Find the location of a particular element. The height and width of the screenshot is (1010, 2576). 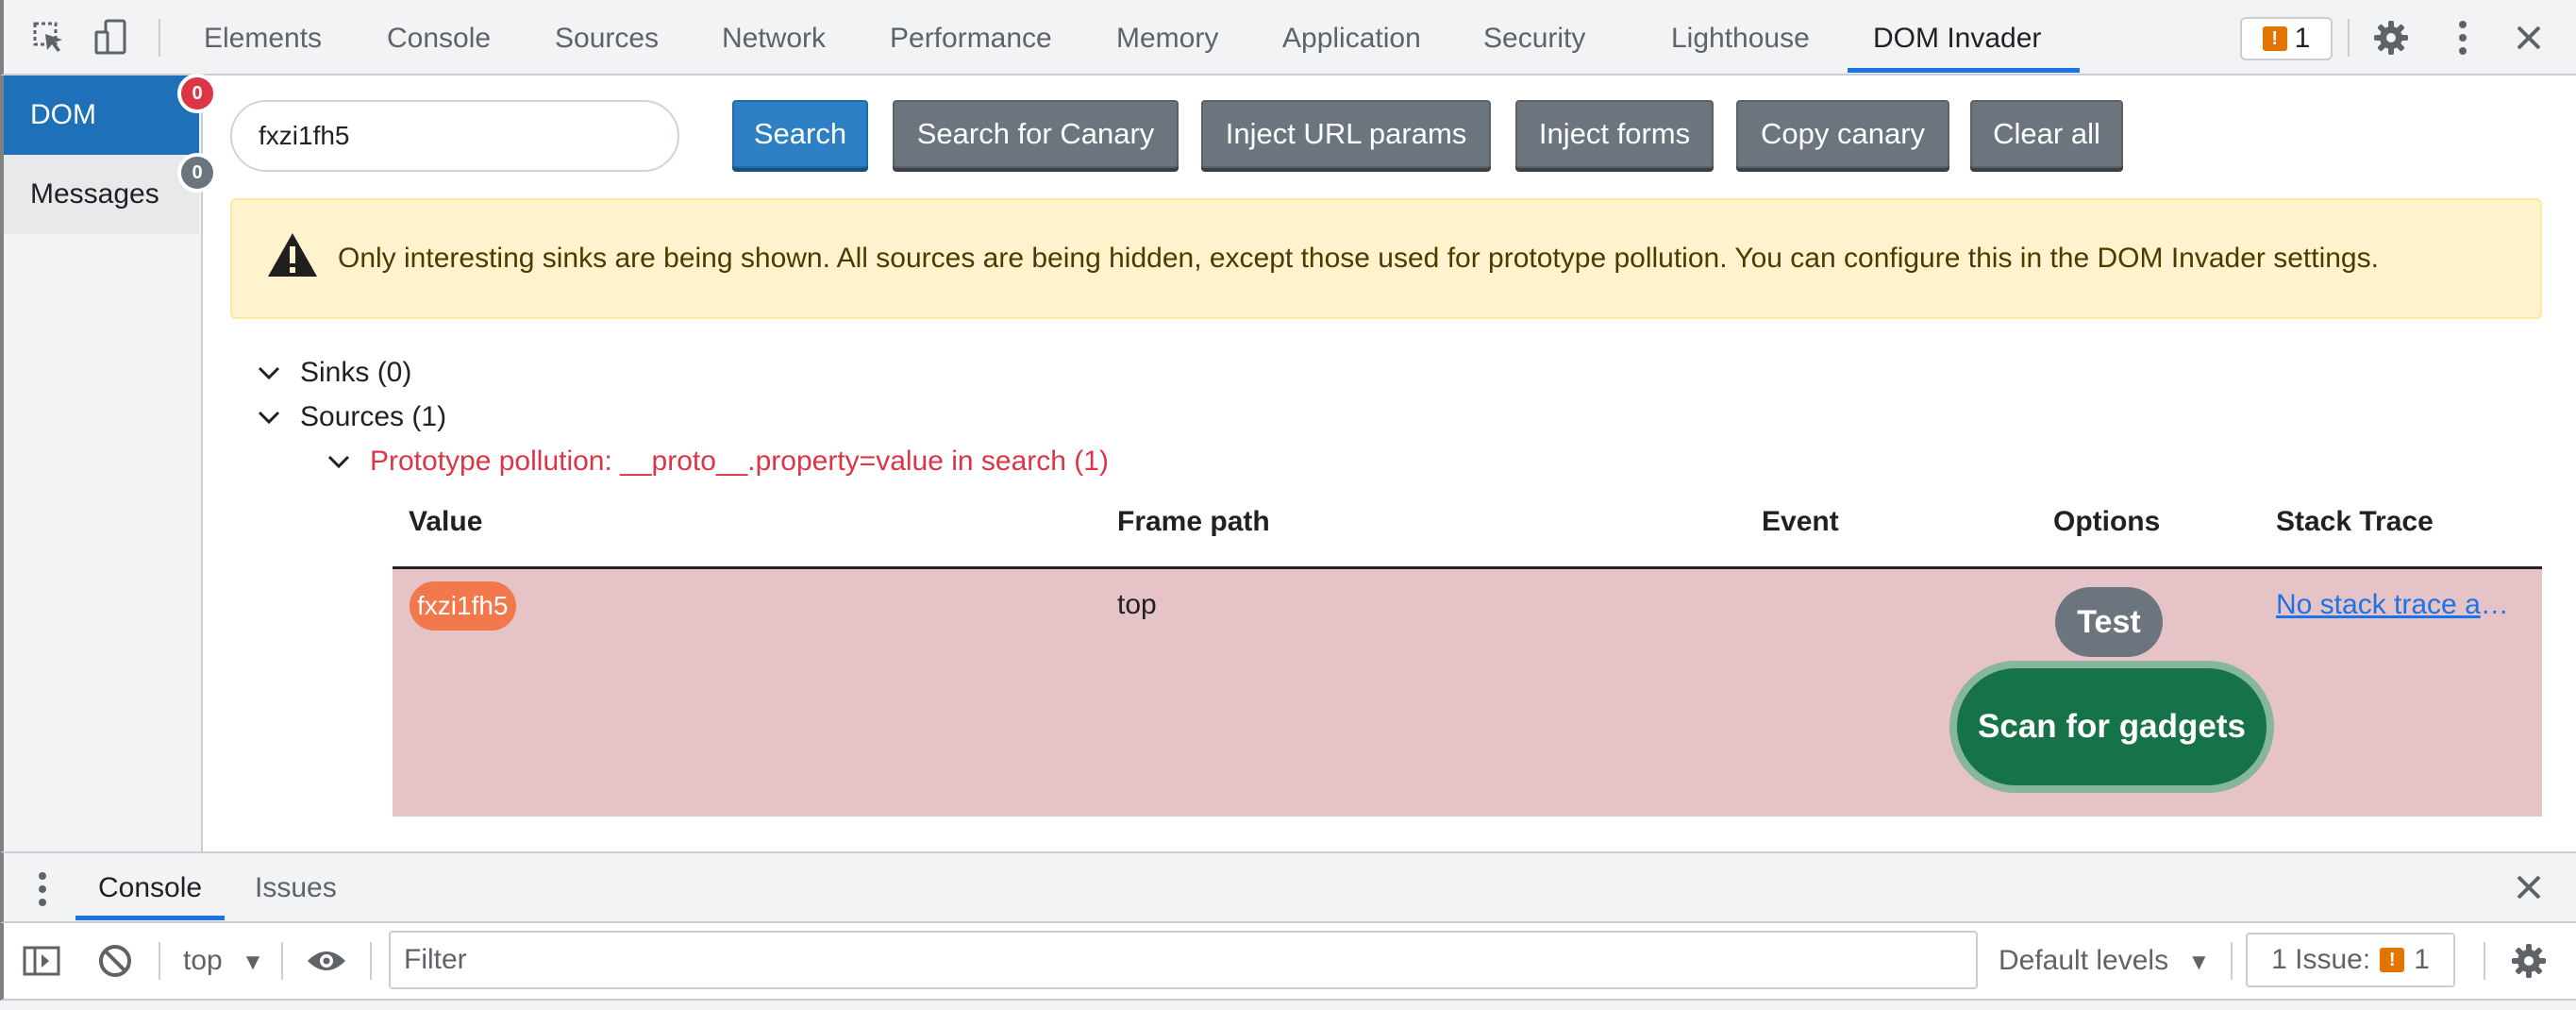

show-sidebar-icon is located at coordinates (41, 963).